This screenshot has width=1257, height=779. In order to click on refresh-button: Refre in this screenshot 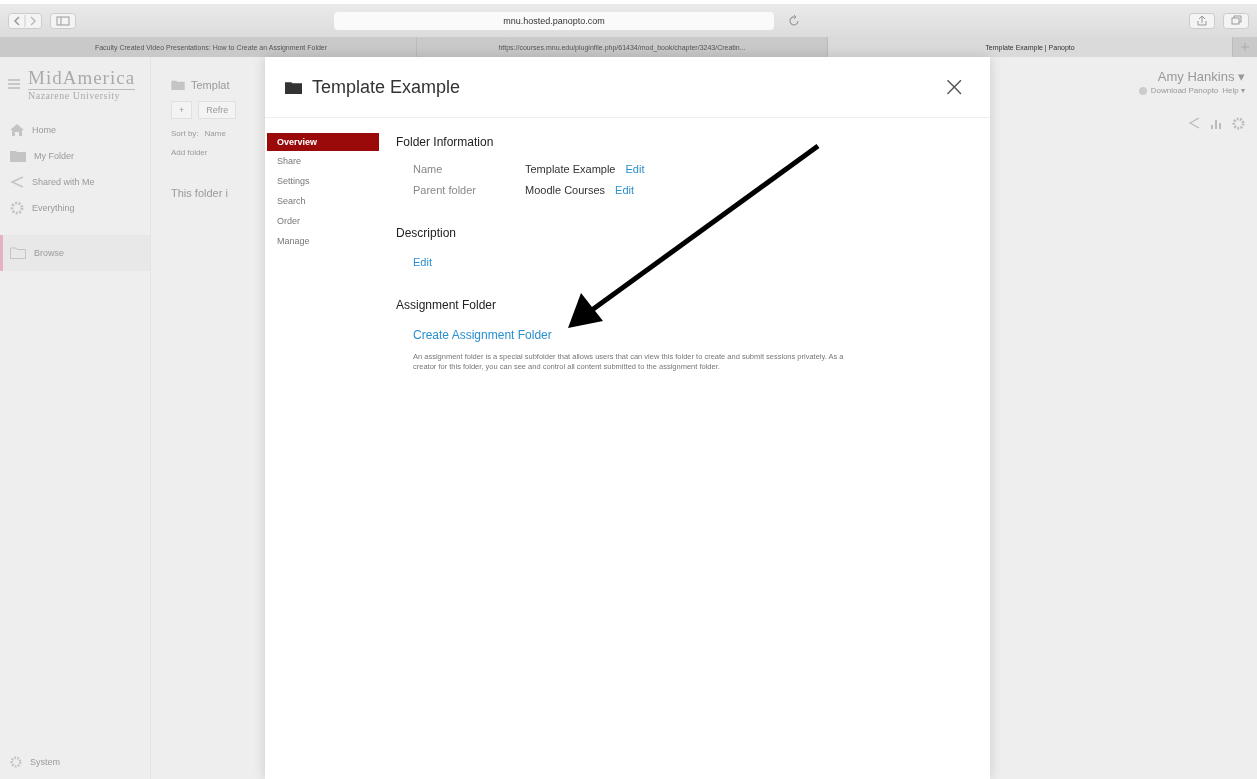, I will do `click(217, 110)`.